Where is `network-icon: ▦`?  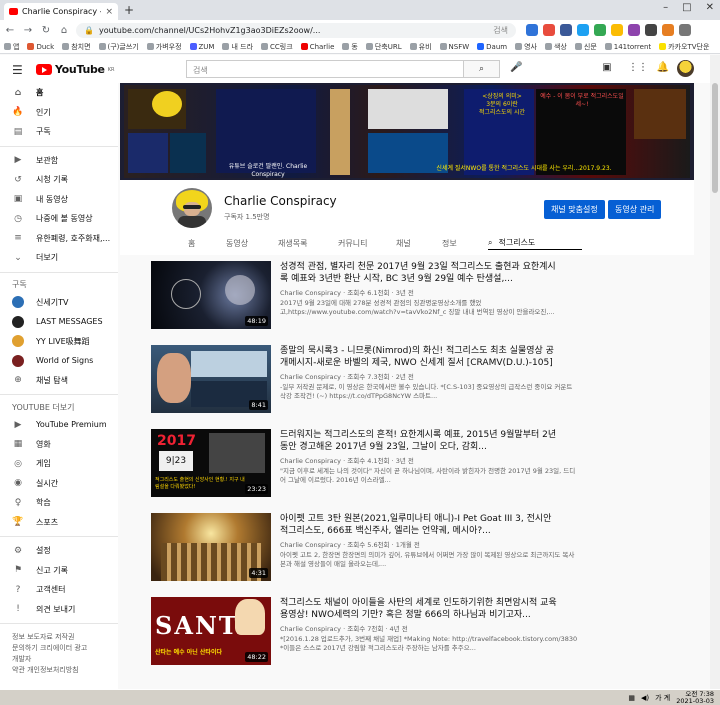 network-icon: ▦ is located at coordinates (631, 698).